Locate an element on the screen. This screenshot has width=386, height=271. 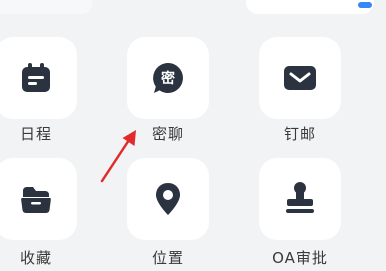
secret-chat-glyph: 密 is located at coordinates (167, 78).